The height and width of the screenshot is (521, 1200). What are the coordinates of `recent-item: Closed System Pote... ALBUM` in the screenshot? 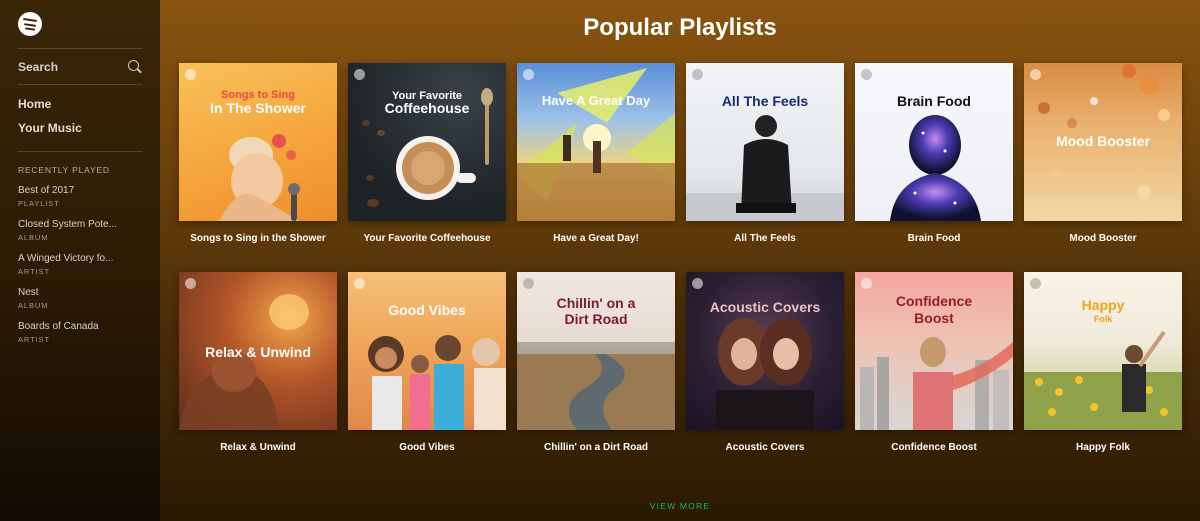 It's located at (80, 230).